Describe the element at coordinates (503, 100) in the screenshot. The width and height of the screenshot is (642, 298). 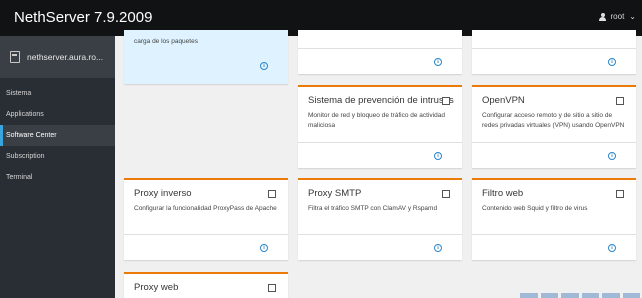
I see `card-title: OpenVPN` at that location.